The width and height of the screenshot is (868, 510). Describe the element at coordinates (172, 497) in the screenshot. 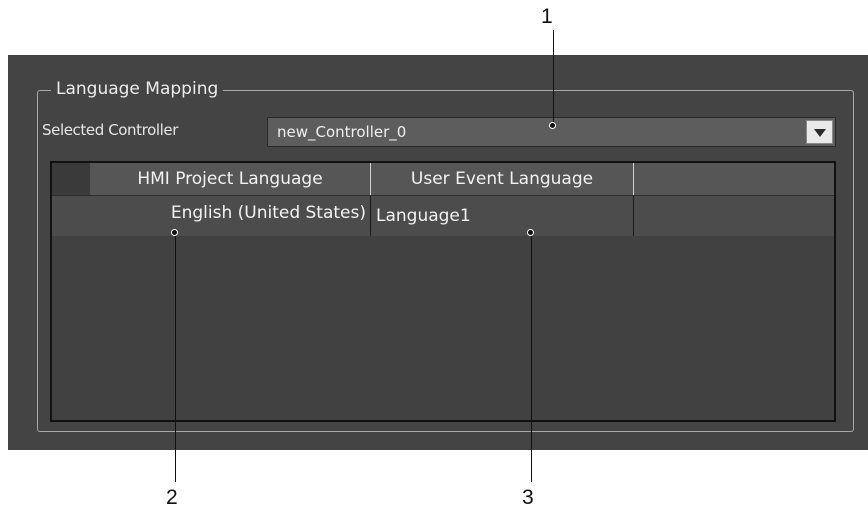

I see `callout-number-2: 2` at that location.